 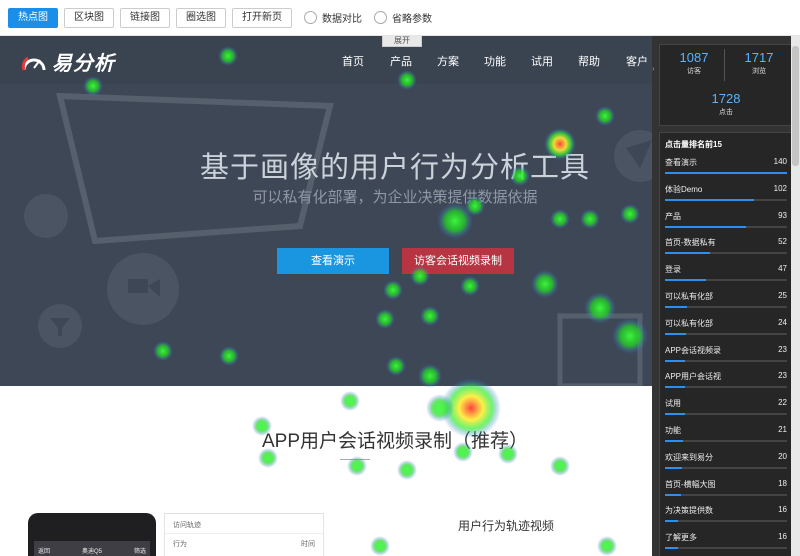 What do you see at coordinates (726, 85) in the screenshot?
I see `summary-stats: 1087 访客 1717 浏览 1728 点击` at bounding box center [726, 85].